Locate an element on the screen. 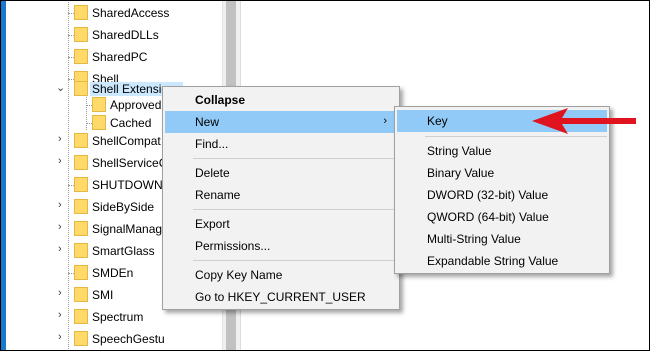 The image size is (650, 351). submenu-item-dword-value: DWORD (32-bit) Value is located at coordinates (502, 195).